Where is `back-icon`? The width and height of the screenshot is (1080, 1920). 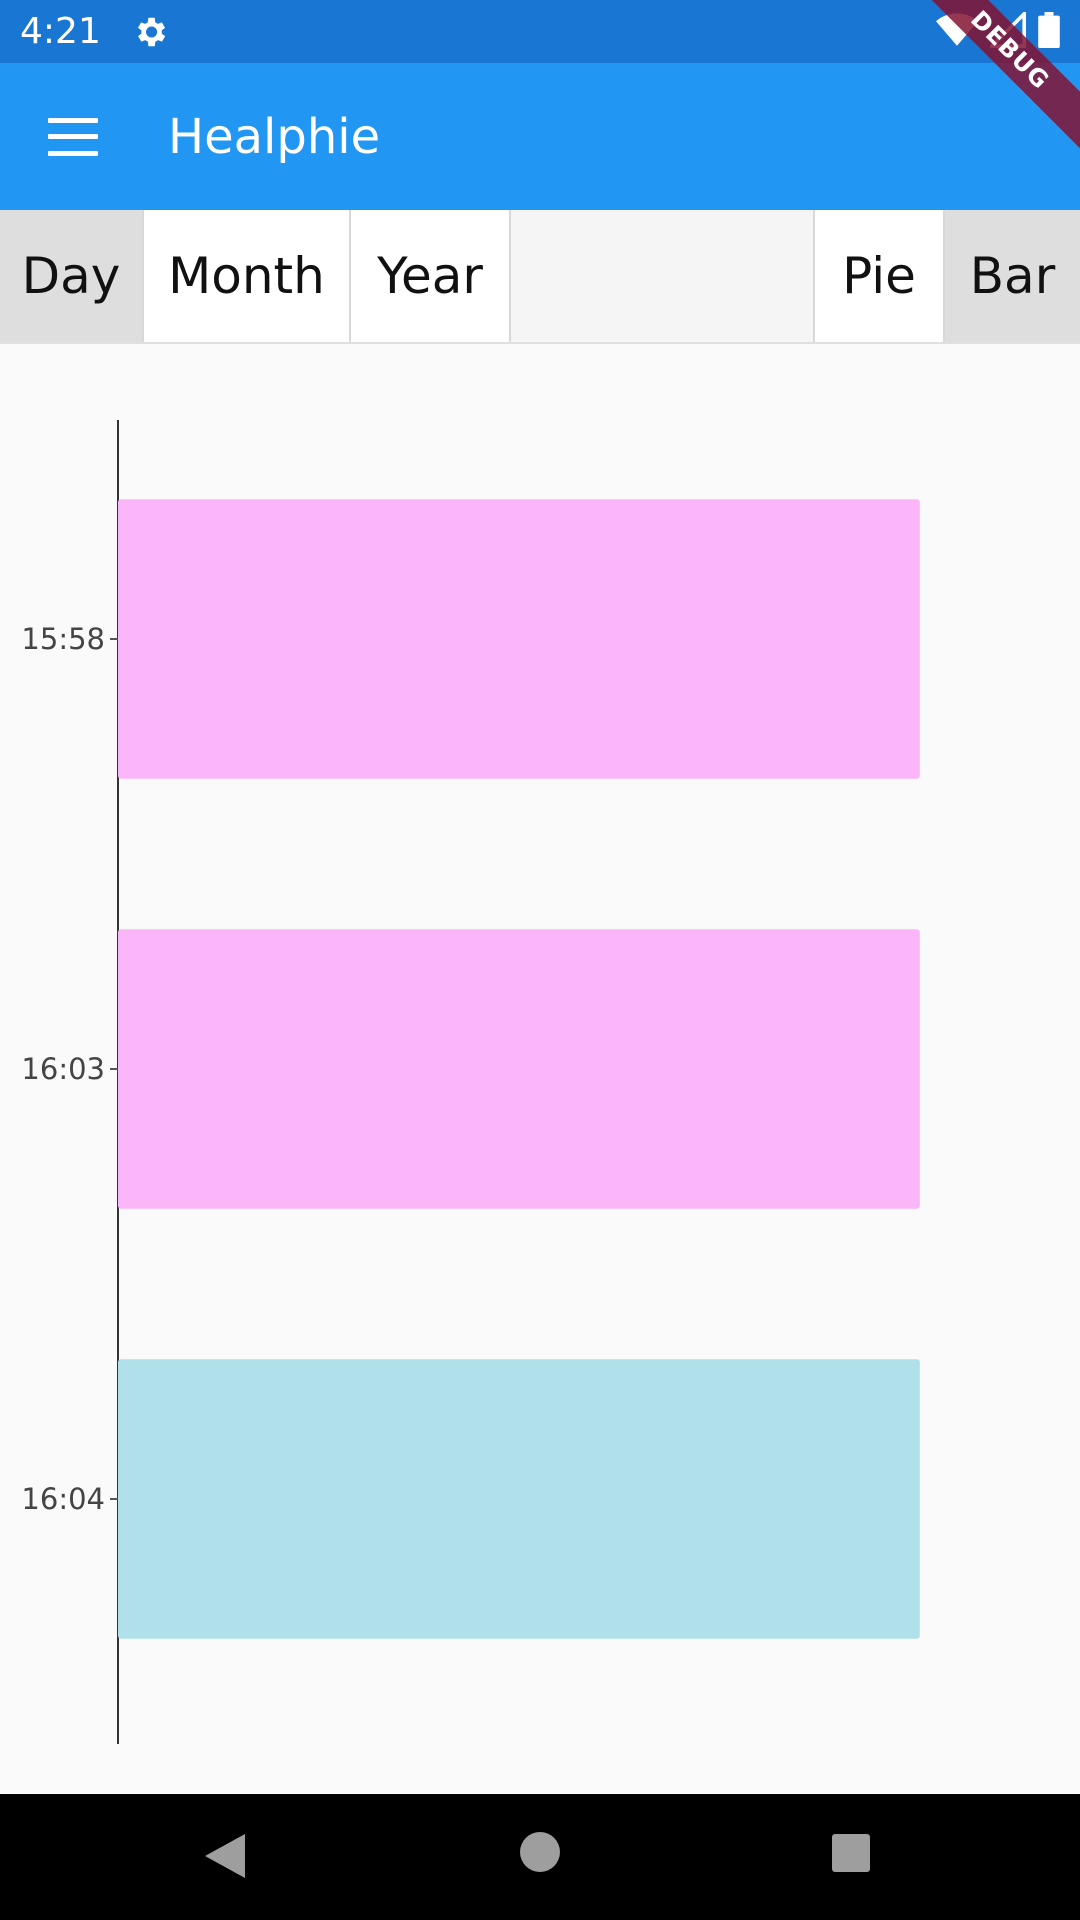 back-icon is located at coordinates (225, 1856).